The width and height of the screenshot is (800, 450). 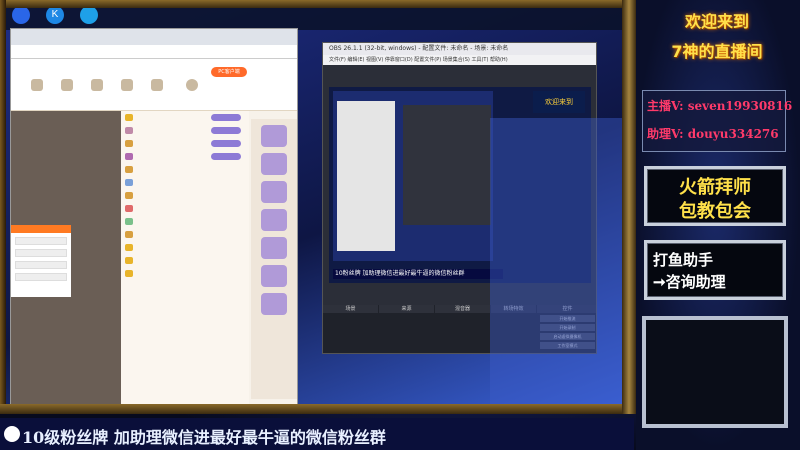 I want to click on nav-home-icon, so click(x=37, y=85).